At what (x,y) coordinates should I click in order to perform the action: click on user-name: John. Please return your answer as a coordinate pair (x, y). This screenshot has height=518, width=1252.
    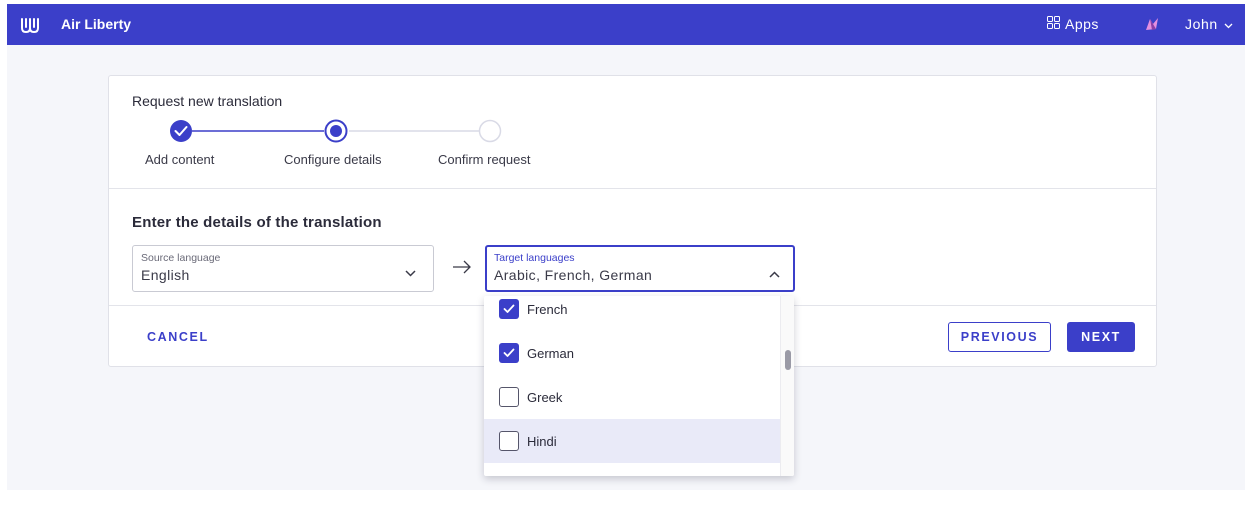
    Looking at the image, I should click on (1201, 24).